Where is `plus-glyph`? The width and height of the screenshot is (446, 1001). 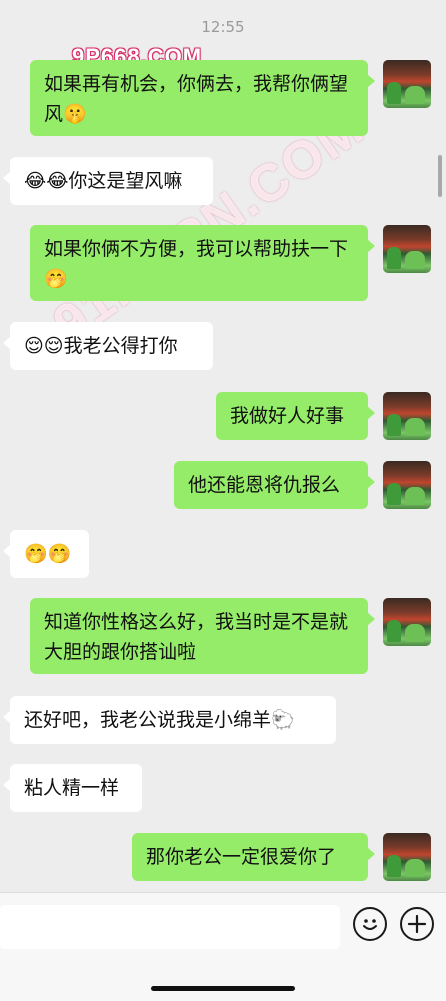
plus-glyph is located at coordinates (417, 924).